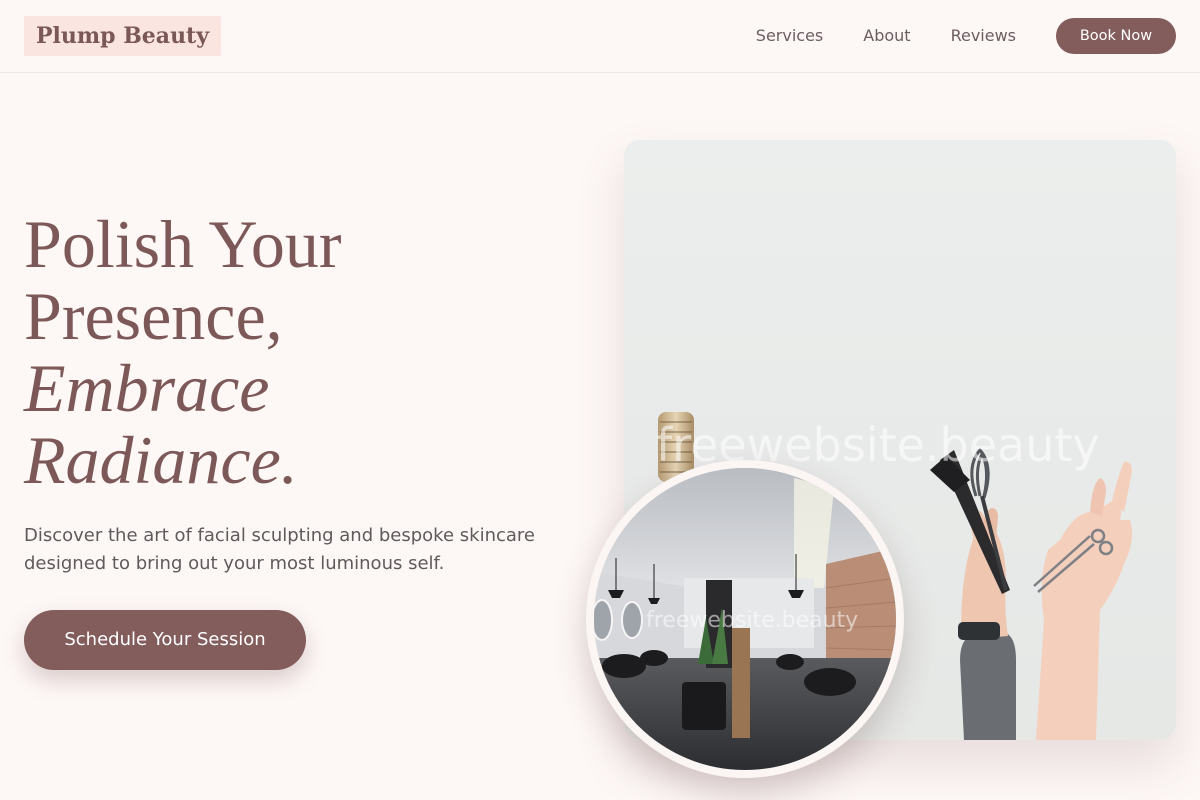  What do you see at coordinates (147, 388) in the screenshot?
I see `hero-title-line-3: Embrace` at bounding box center [147, 388].